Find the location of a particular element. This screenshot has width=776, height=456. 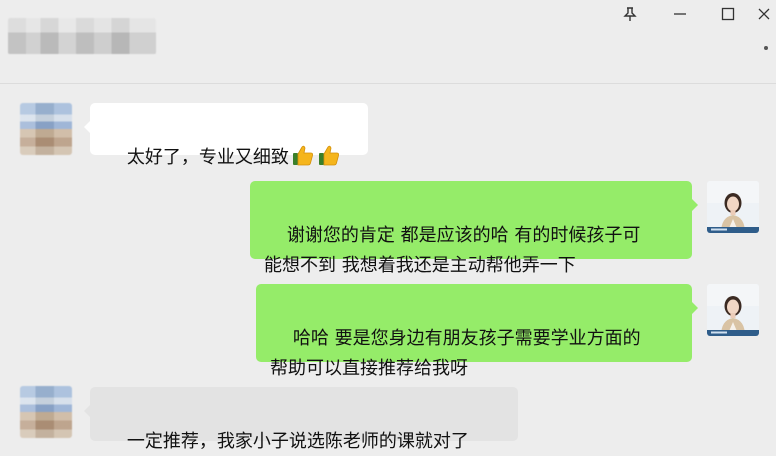

chat-title-blurred is located at coordinates (82, 36).